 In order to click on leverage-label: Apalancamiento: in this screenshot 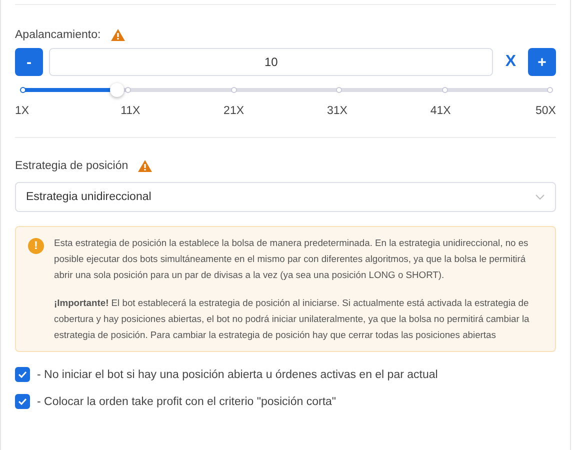, I will do `click(58, 35)`.